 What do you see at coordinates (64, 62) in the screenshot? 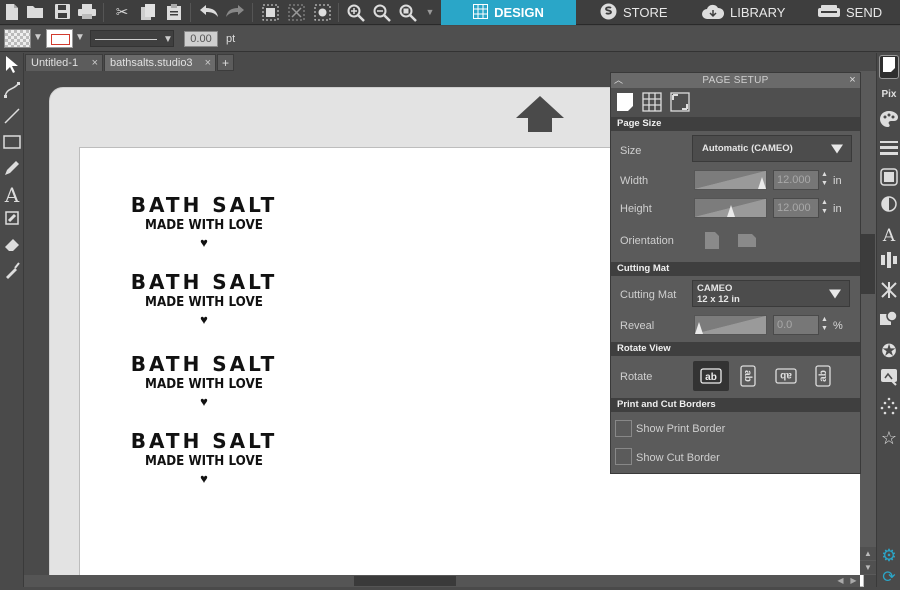
I see `doc-tab-untitled: Untitled-1 ×` at bounding box center [64, 62].